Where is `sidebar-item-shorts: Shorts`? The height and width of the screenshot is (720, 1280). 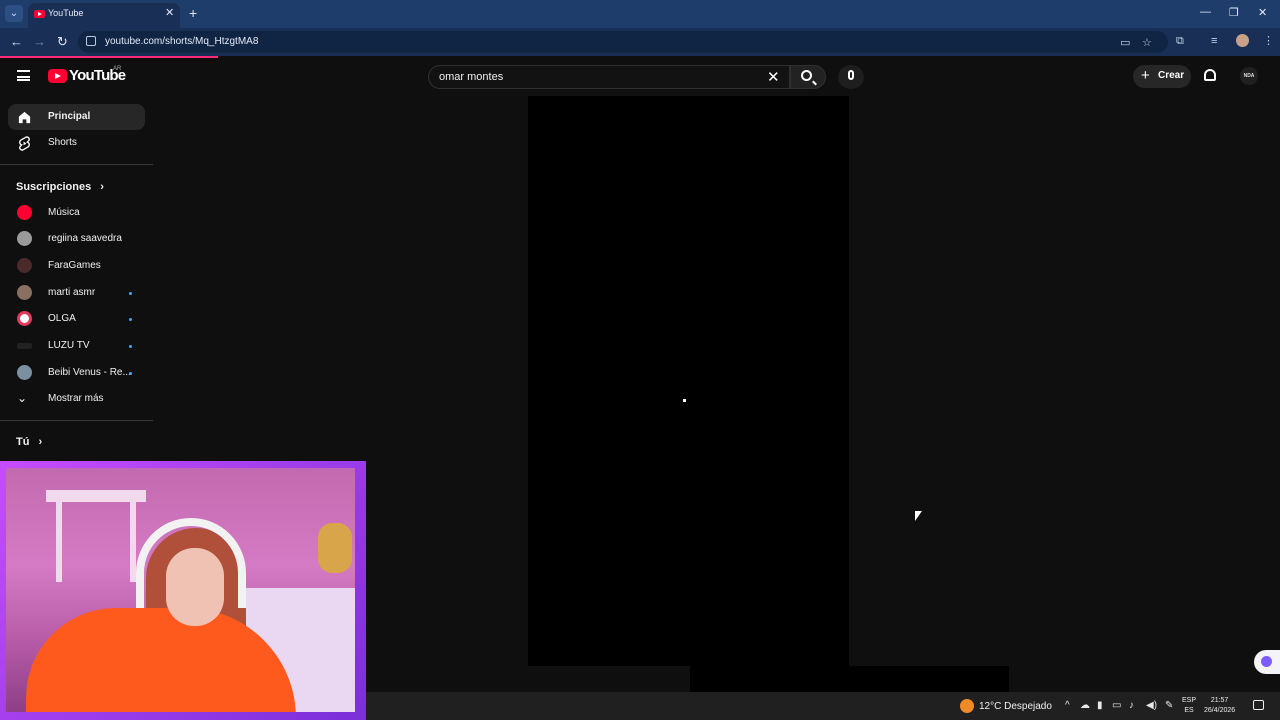 sidebar-item-shorts: Shorts is located at coordinates (76, 143).